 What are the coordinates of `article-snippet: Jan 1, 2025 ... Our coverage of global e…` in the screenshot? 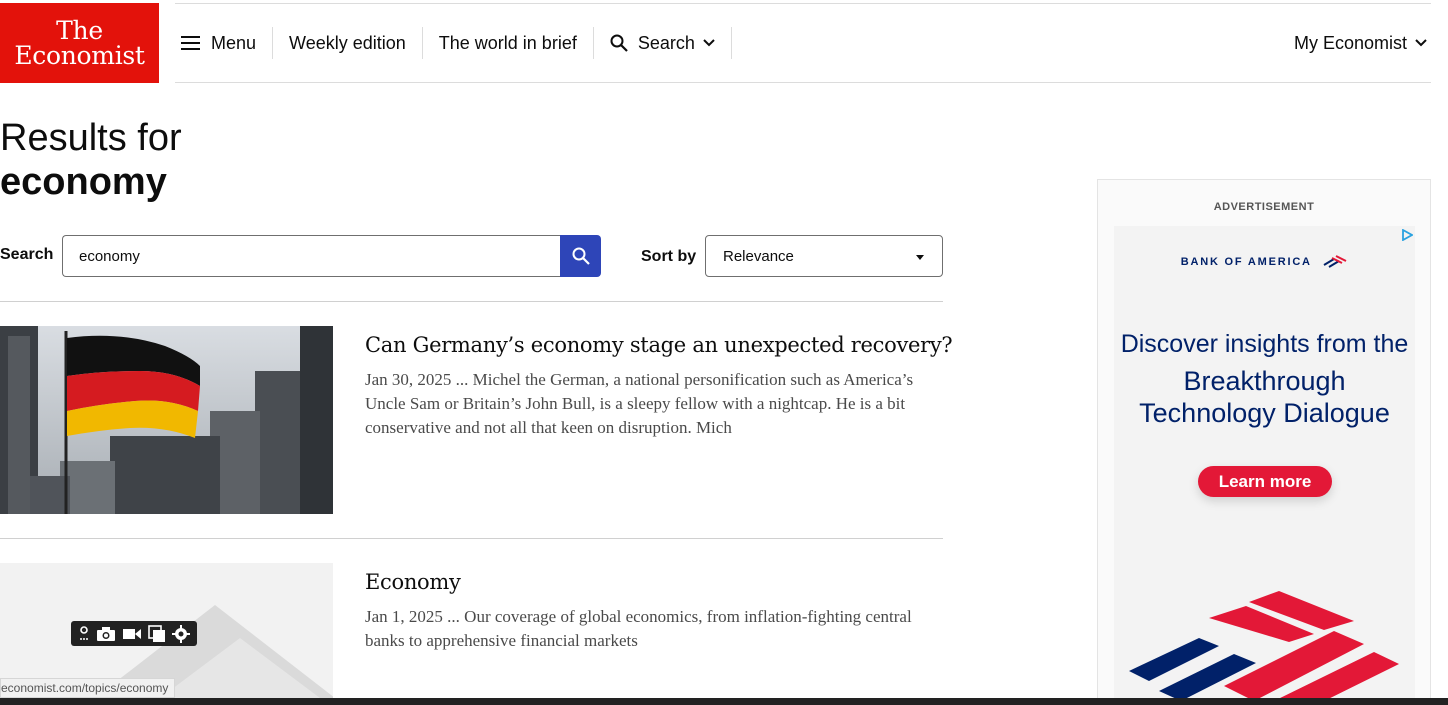 It's located at (638, 628).